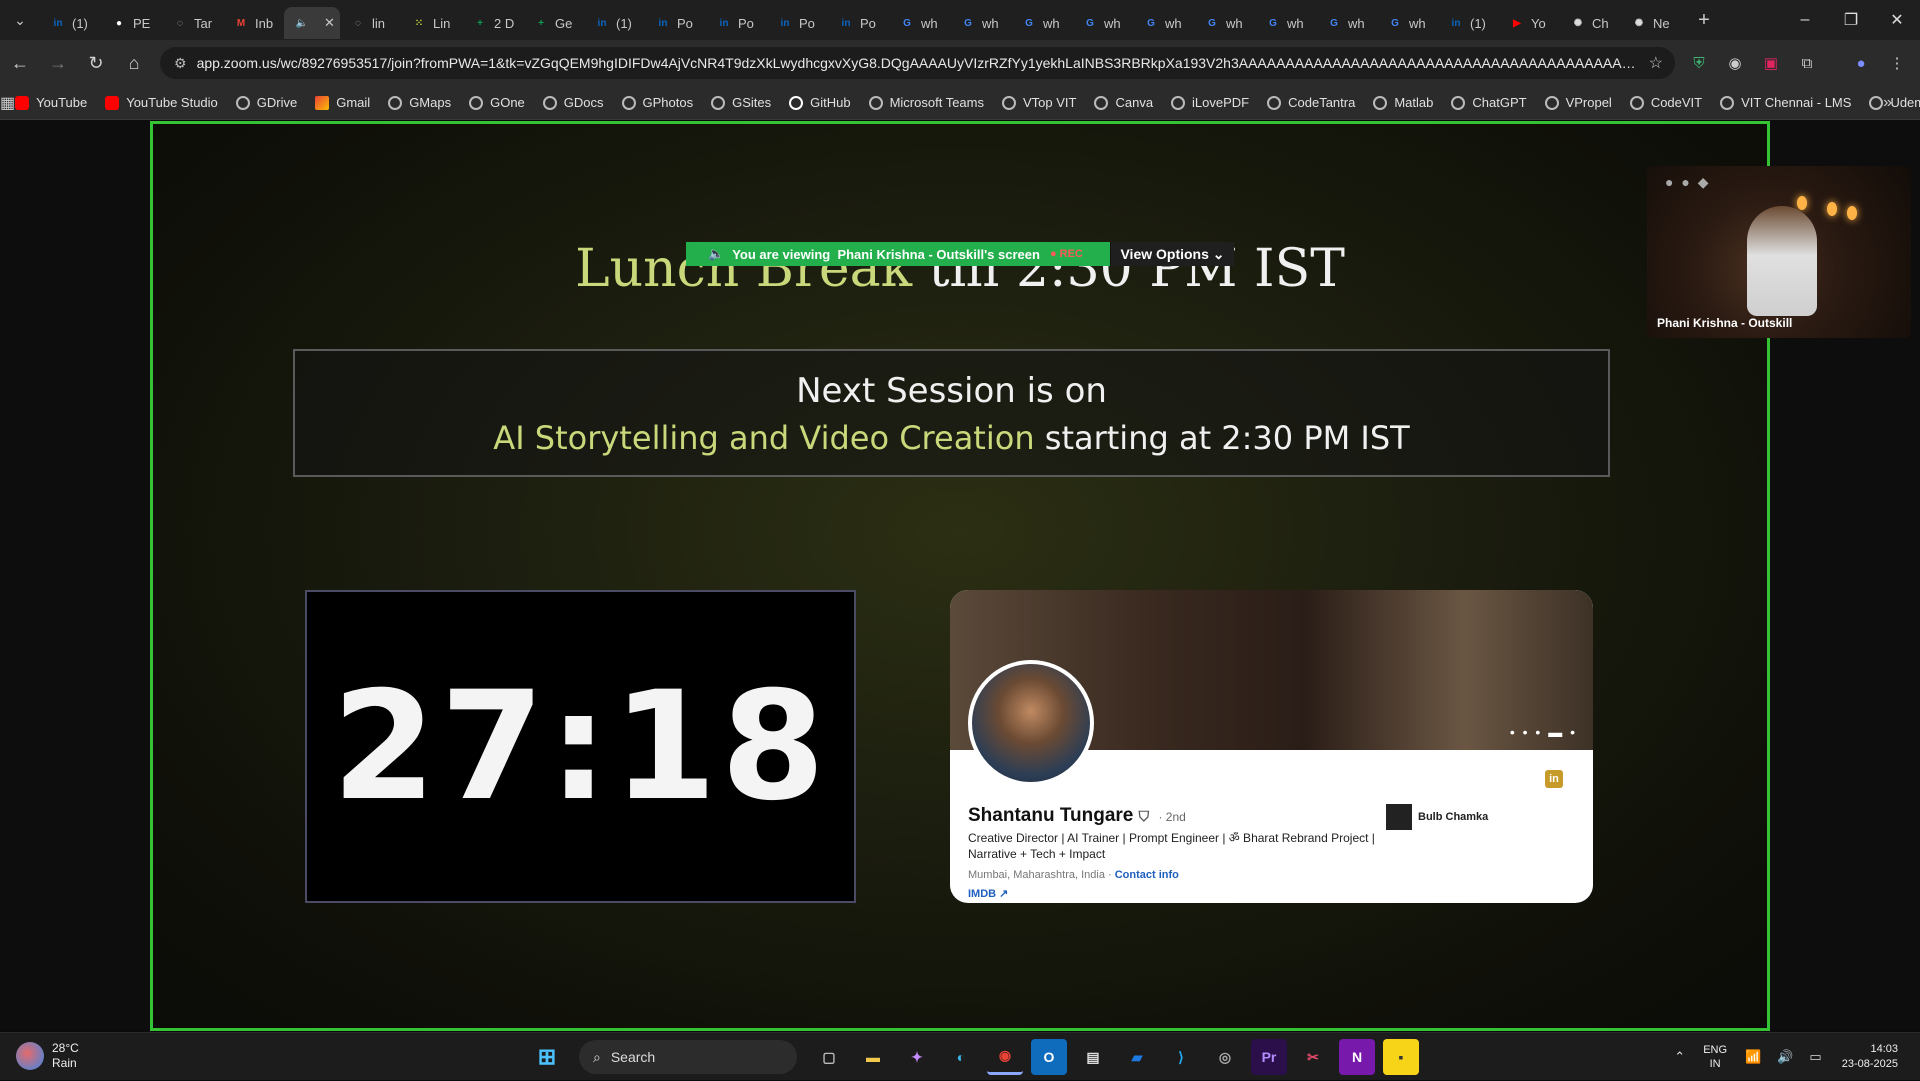 This screenshot has width=1920, height=1081. Describe the element at coordinates (329, 23) in the screenshot. I see `close-tab-icon: ✕` at that location.